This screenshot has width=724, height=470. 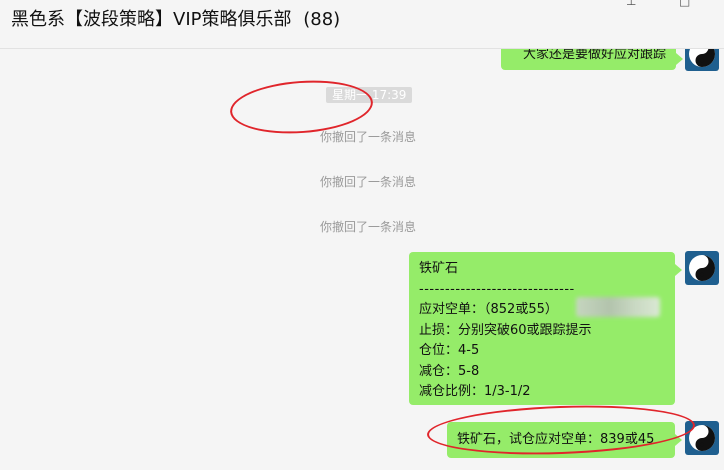 I want to click on group-name: 黑色系【波段策略】VIP策略俱乐部, so click(x=151, y=19).